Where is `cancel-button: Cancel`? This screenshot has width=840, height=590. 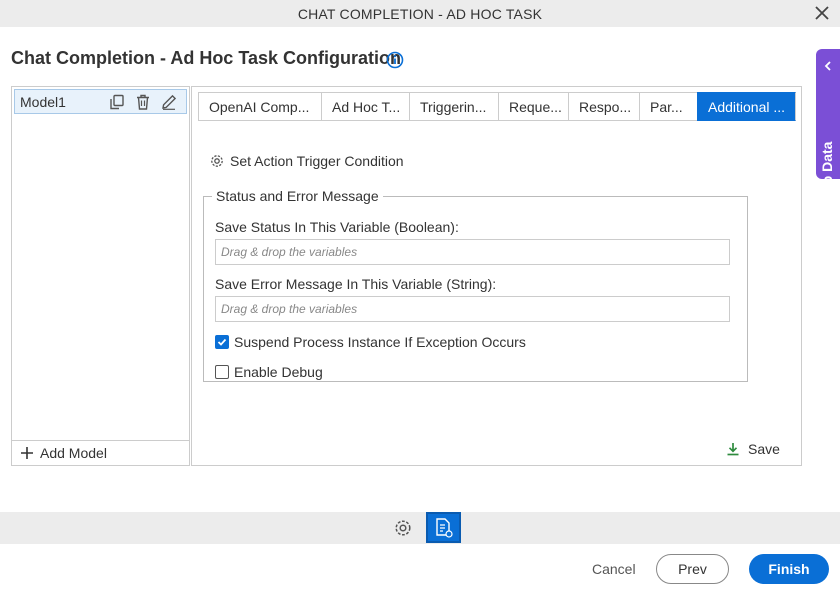
cancel-button: Cancel is located at coordinates (614, 569).